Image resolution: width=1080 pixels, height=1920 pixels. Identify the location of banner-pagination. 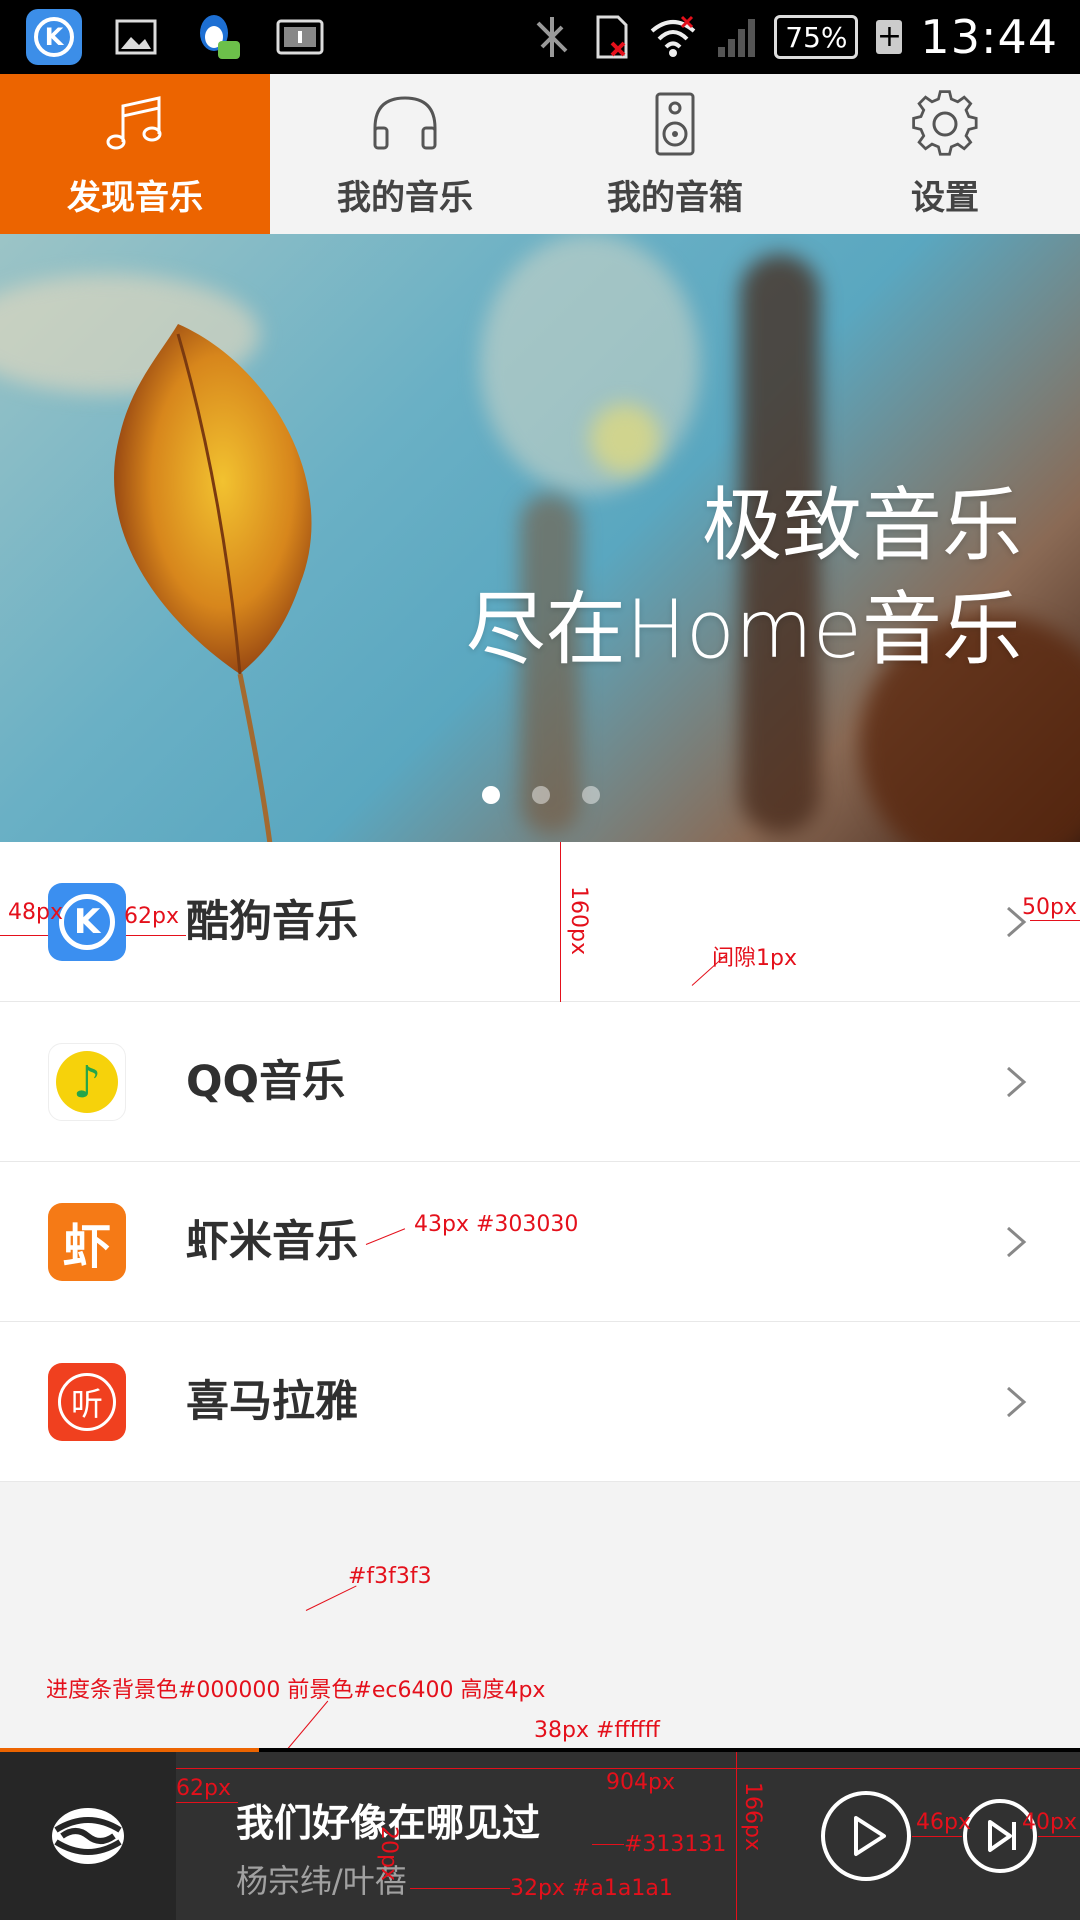
(541, 795).